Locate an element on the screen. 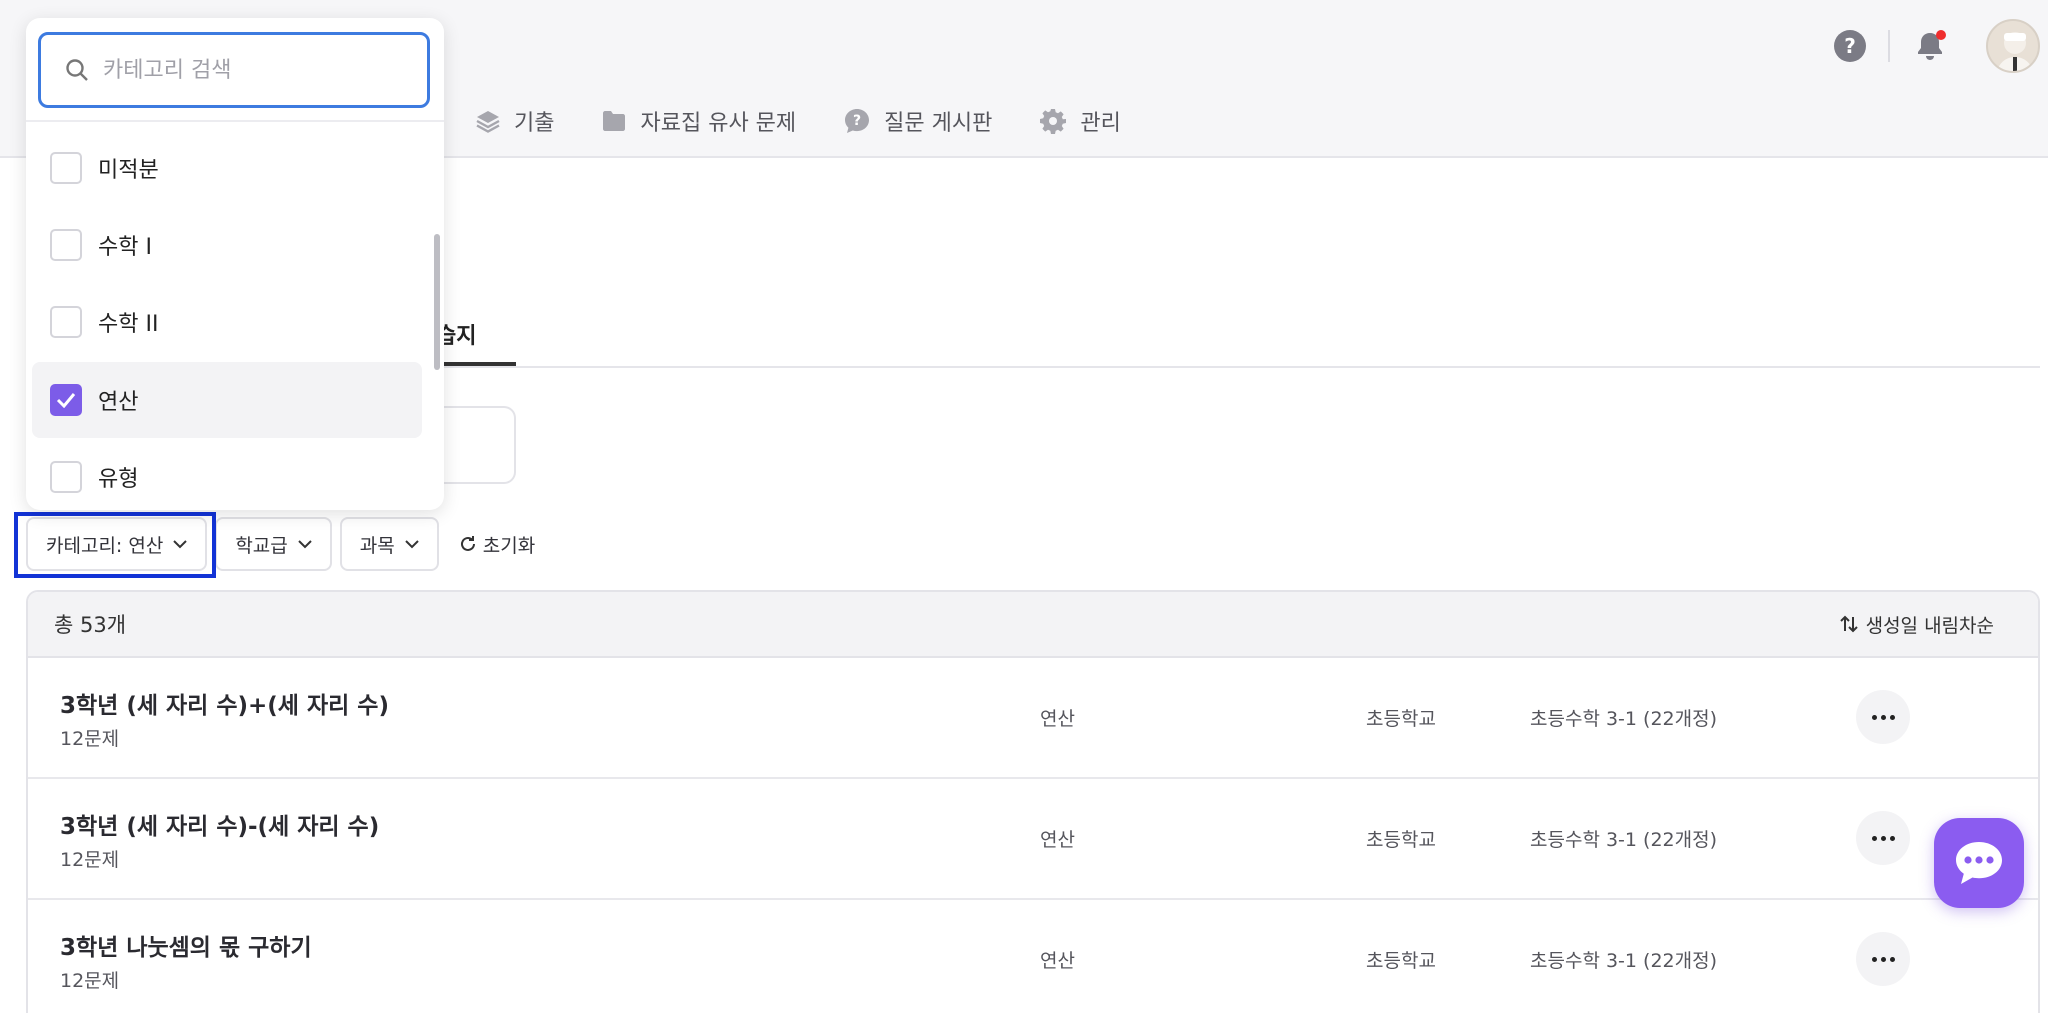 The image size is (2048, 1013). avatar is located at coordinates (2013, 46).